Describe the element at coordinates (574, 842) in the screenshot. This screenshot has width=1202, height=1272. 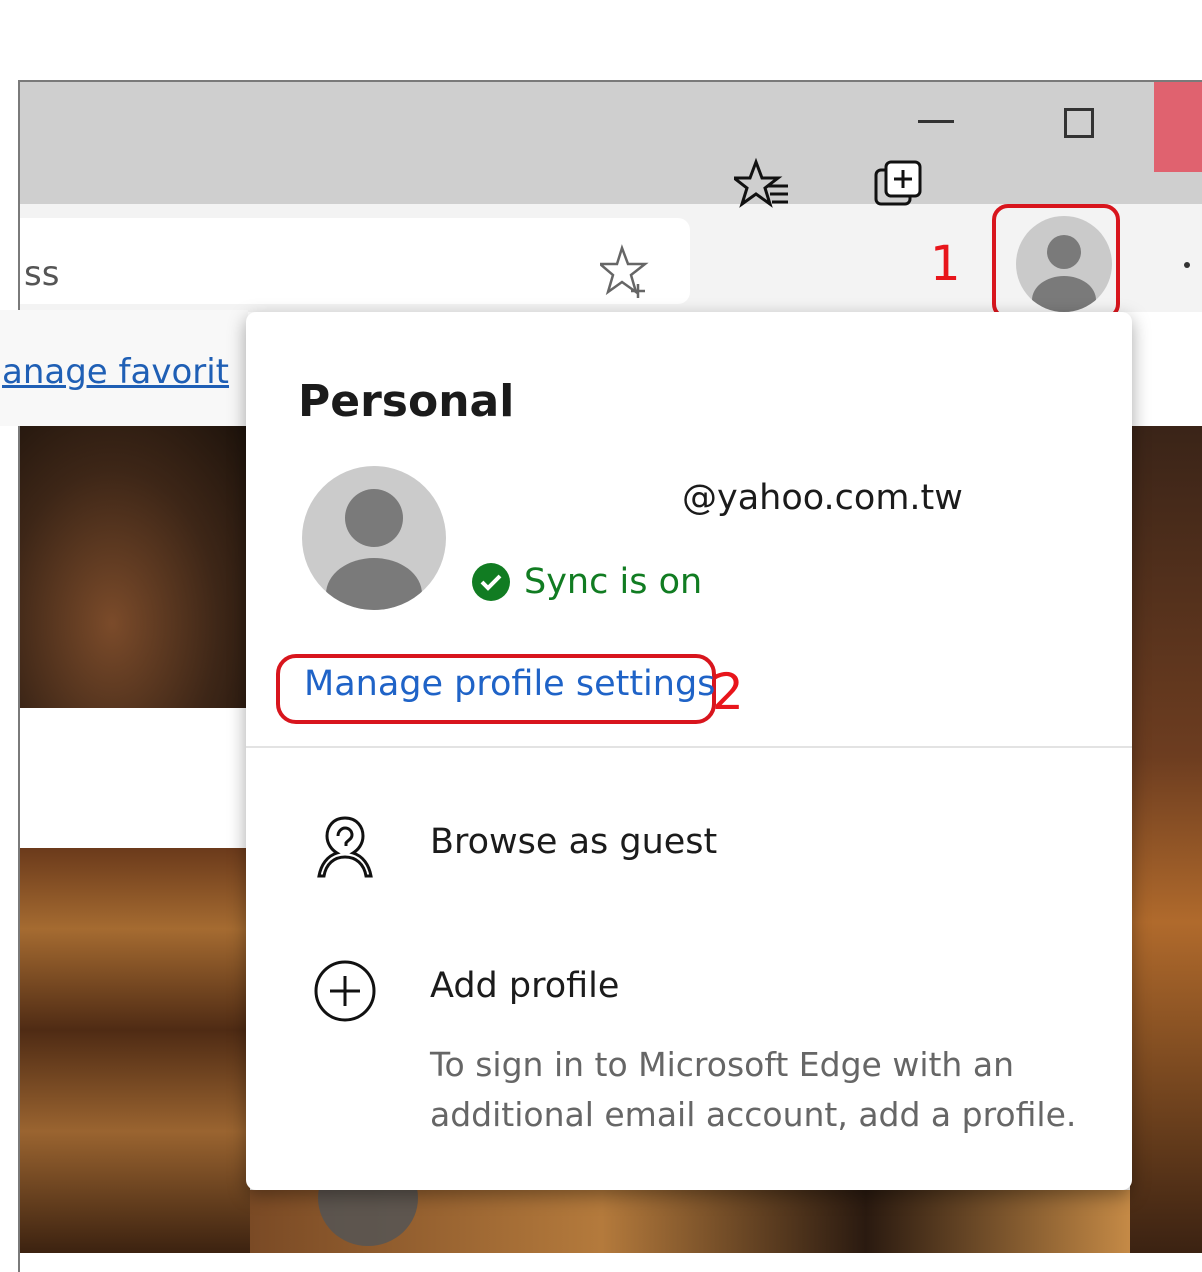
I see `browse-as-guest-label: Browse as guest` at that location.